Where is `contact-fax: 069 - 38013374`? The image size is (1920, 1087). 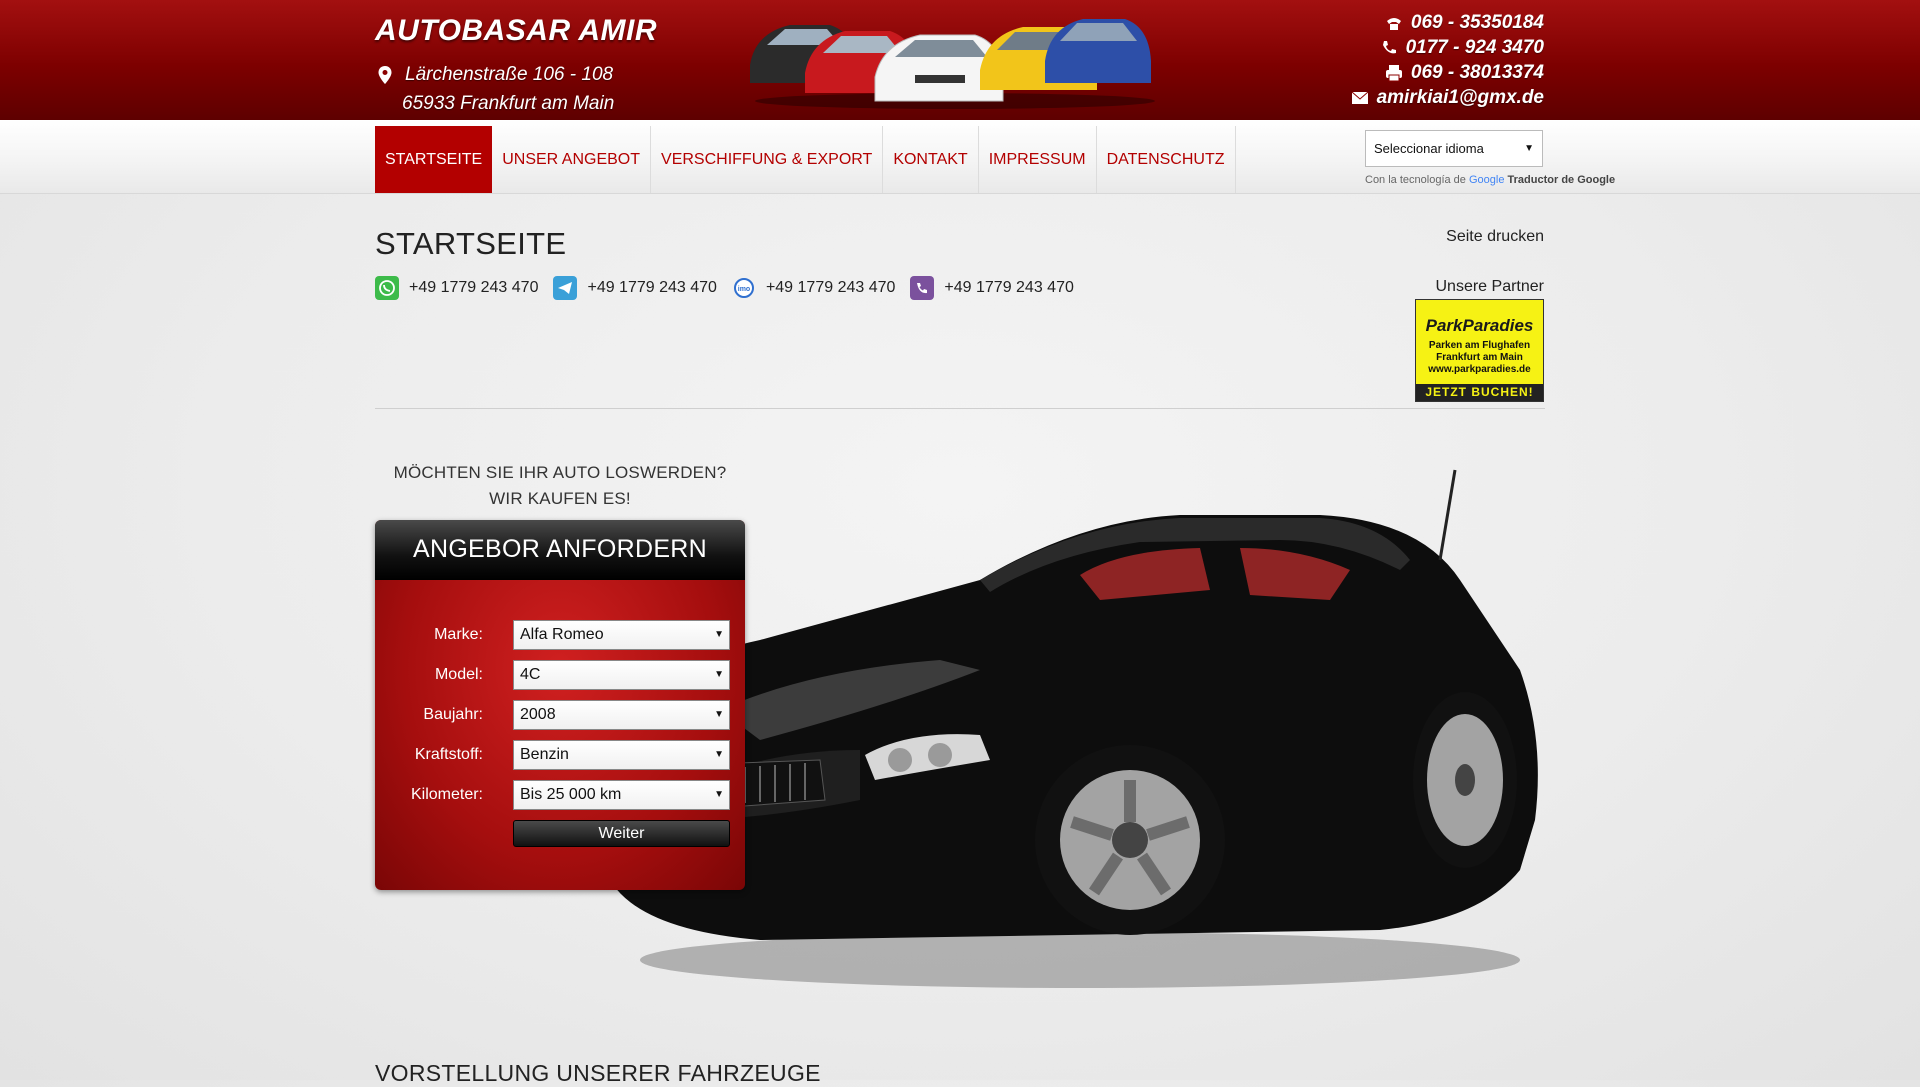
contact-fax: 069 - 38013374 is located at coordinates (1447, 72).